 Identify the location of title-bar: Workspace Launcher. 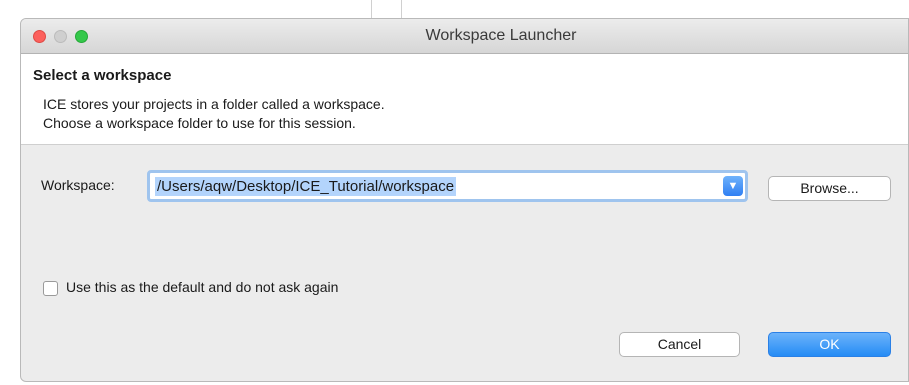
(464, 36).